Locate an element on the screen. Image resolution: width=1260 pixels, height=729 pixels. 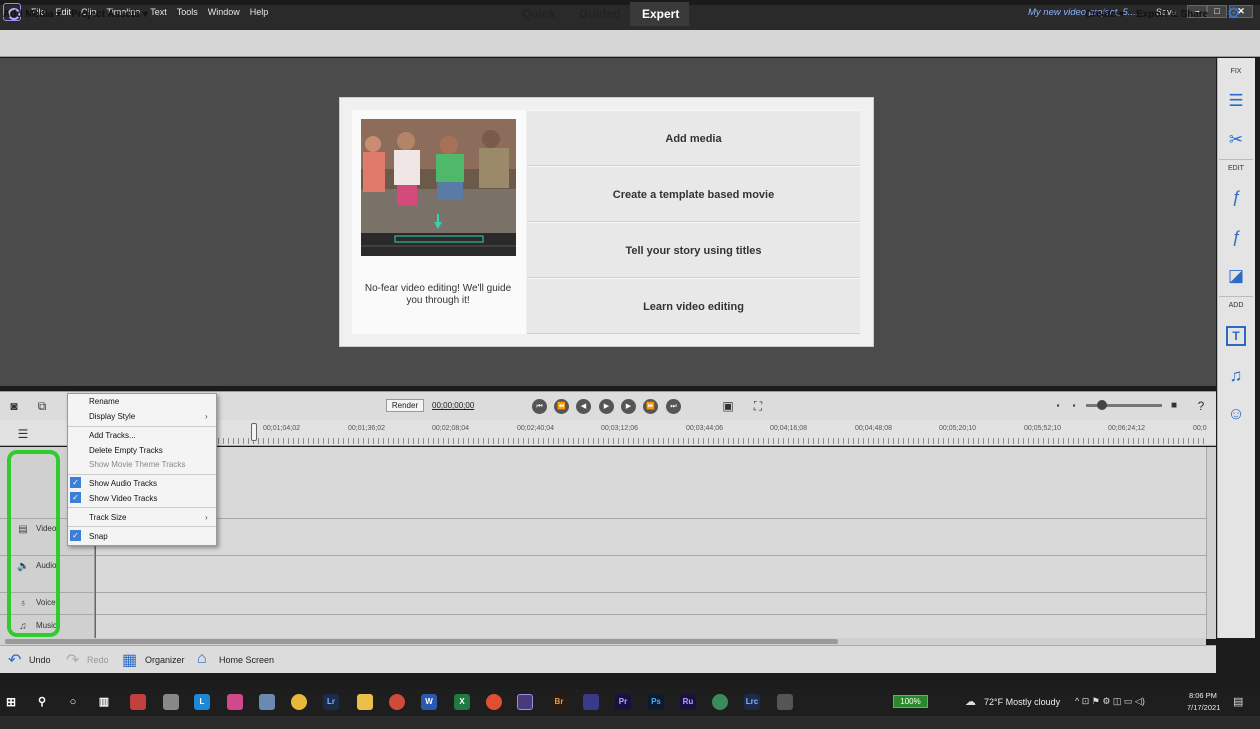
checkmark-icon: ✓ is located at coordinates (75, 535).